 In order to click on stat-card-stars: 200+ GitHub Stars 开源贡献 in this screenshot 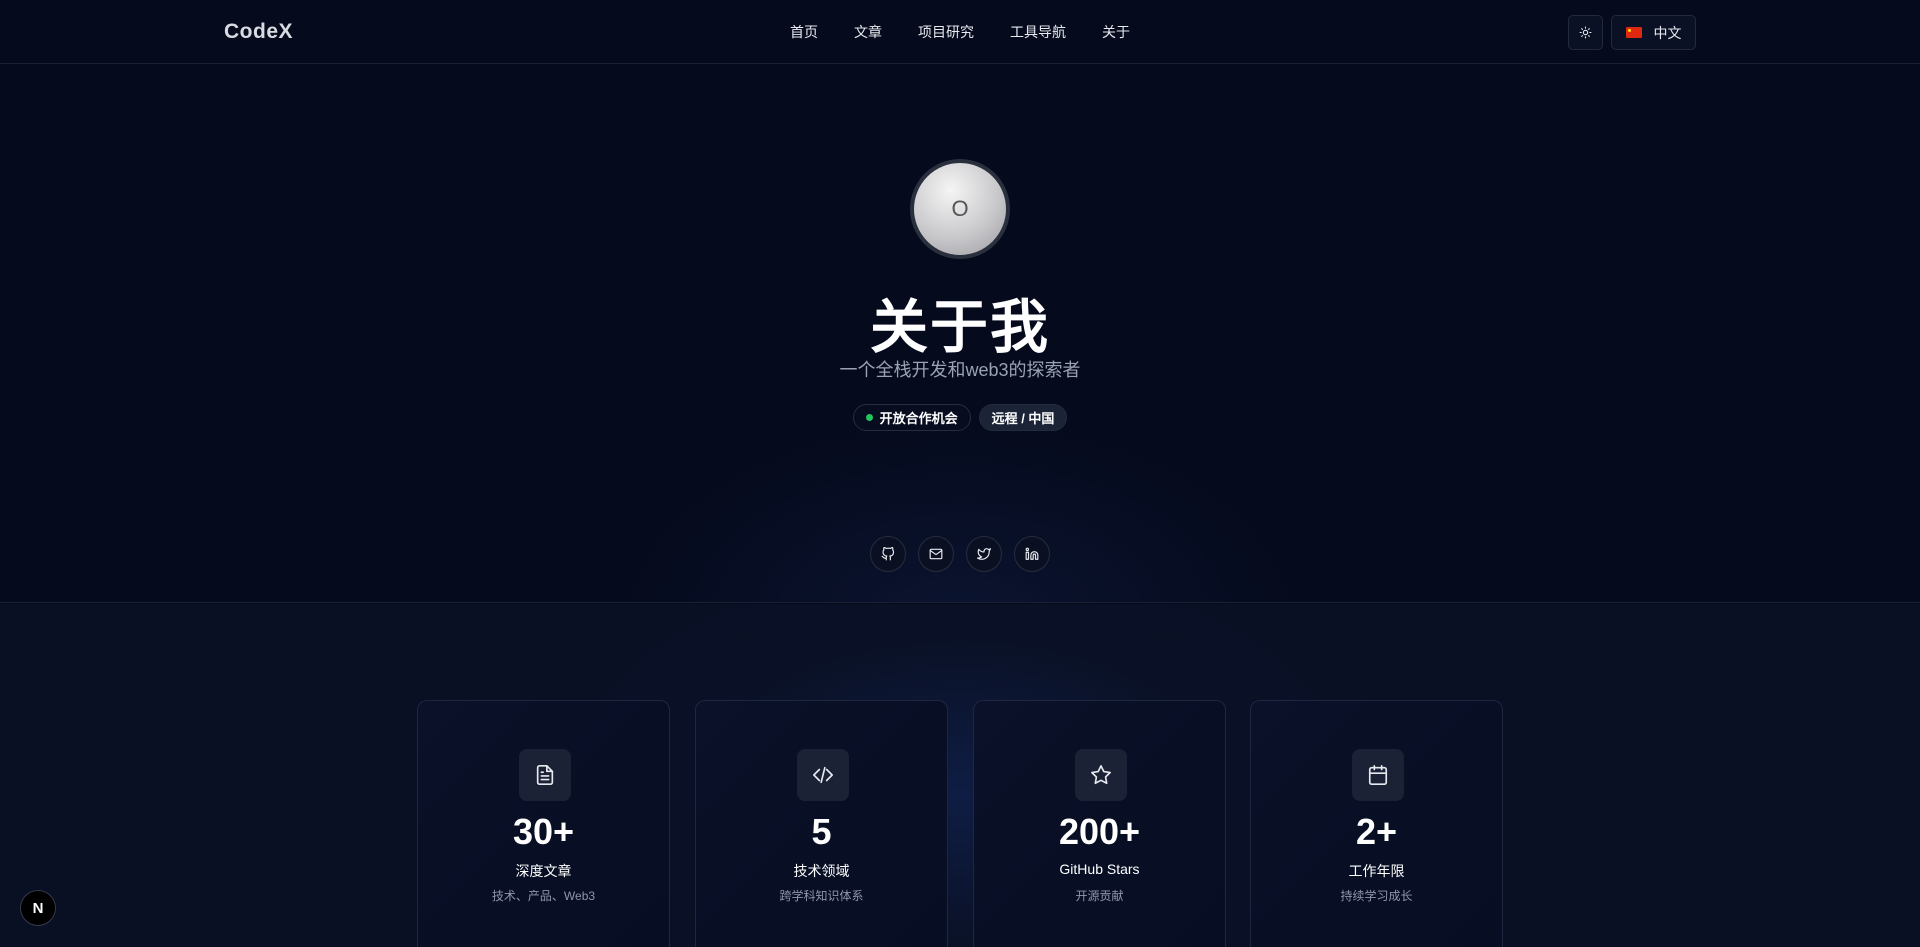, I will do `click(1099, 823)`.